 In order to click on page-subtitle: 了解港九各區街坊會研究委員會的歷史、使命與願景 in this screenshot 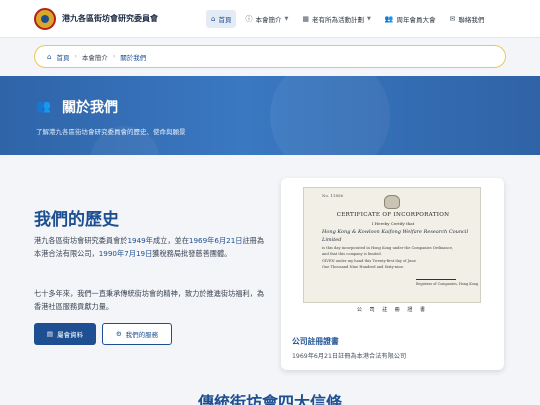, I will do `click(111, 132)`.